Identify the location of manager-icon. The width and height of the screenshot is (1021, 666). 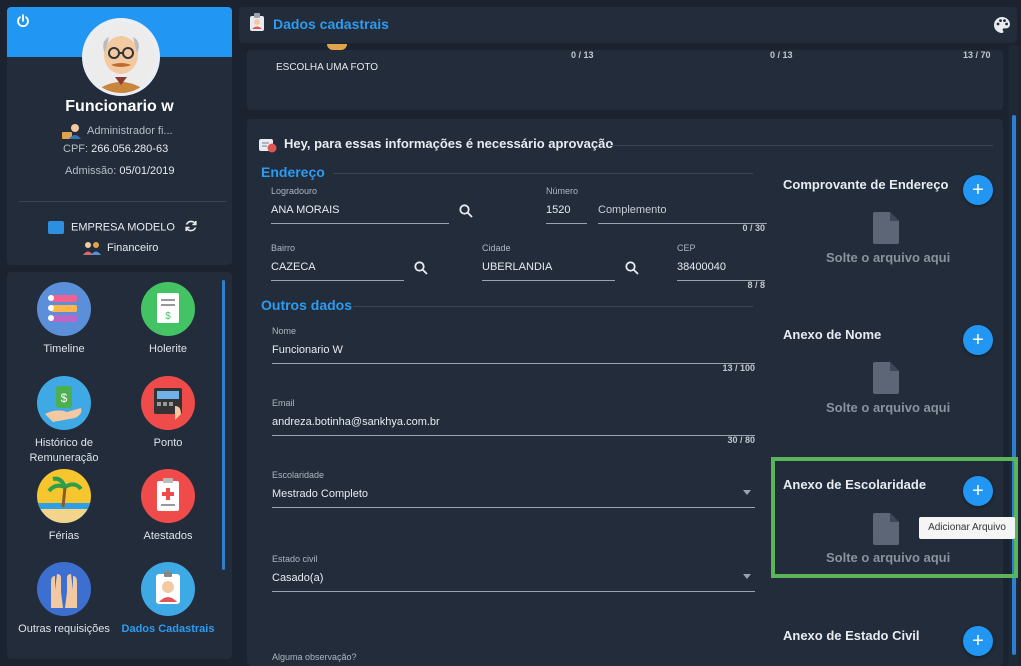
(72, 131).